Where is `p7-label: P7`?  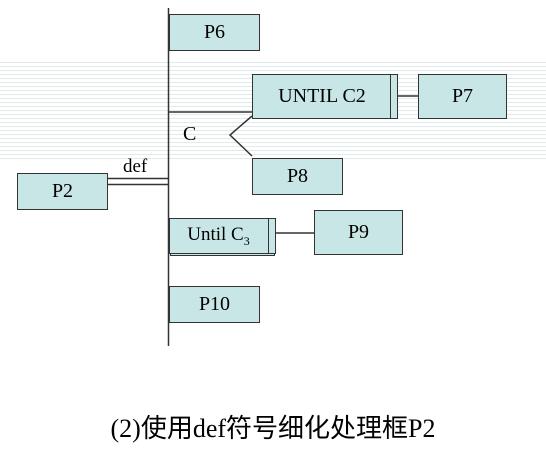 p7-label: P7 is located at coordinates (462, 96).